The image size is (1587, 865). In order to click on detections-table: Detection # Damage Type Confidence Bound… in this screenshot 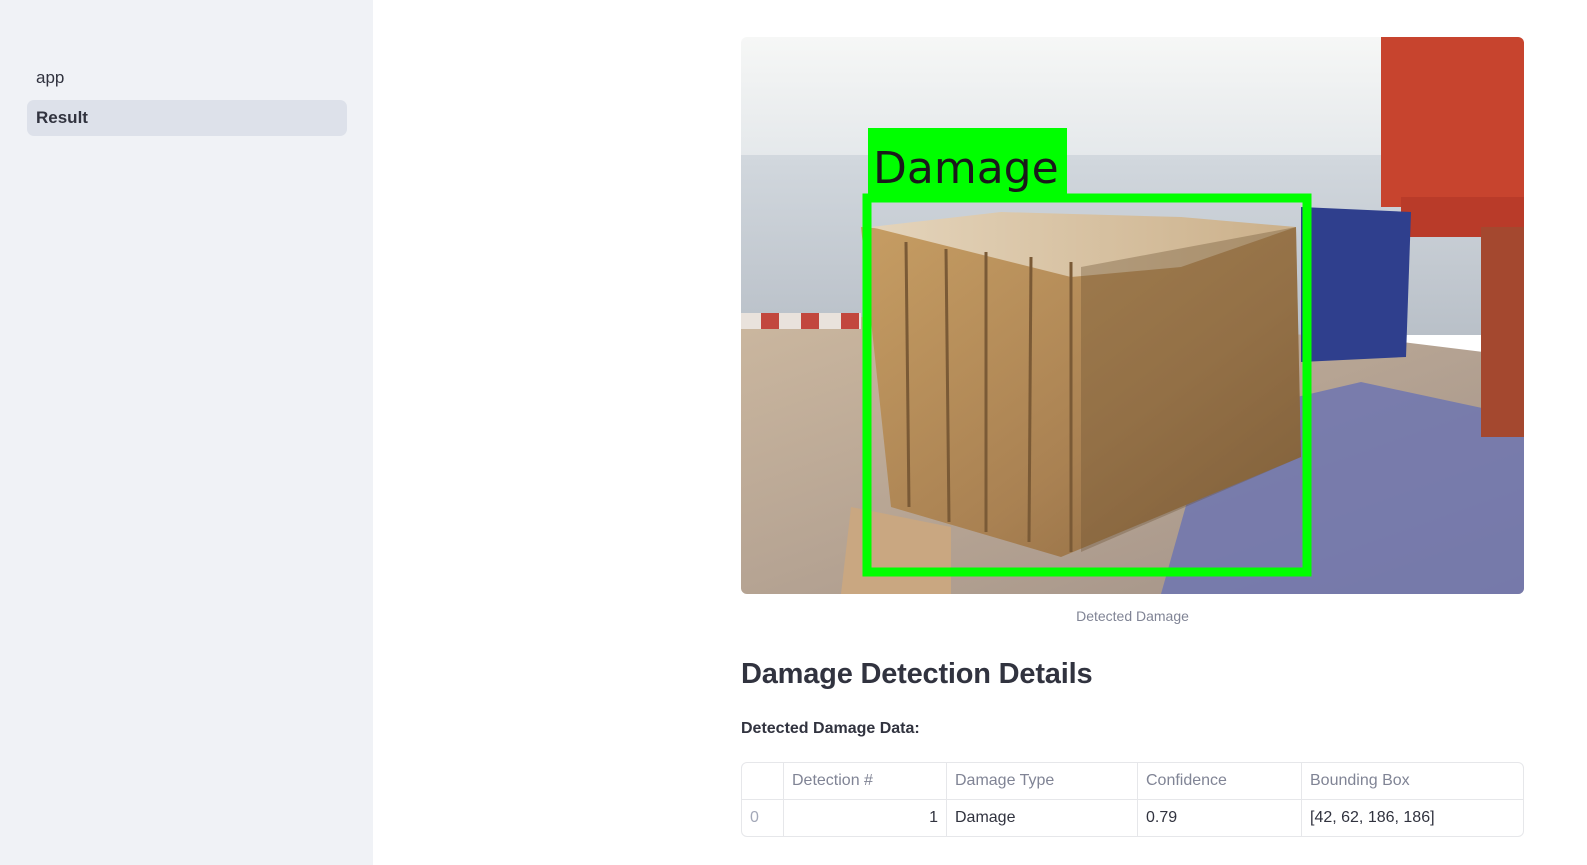, I will do `click(1132, 799)`.